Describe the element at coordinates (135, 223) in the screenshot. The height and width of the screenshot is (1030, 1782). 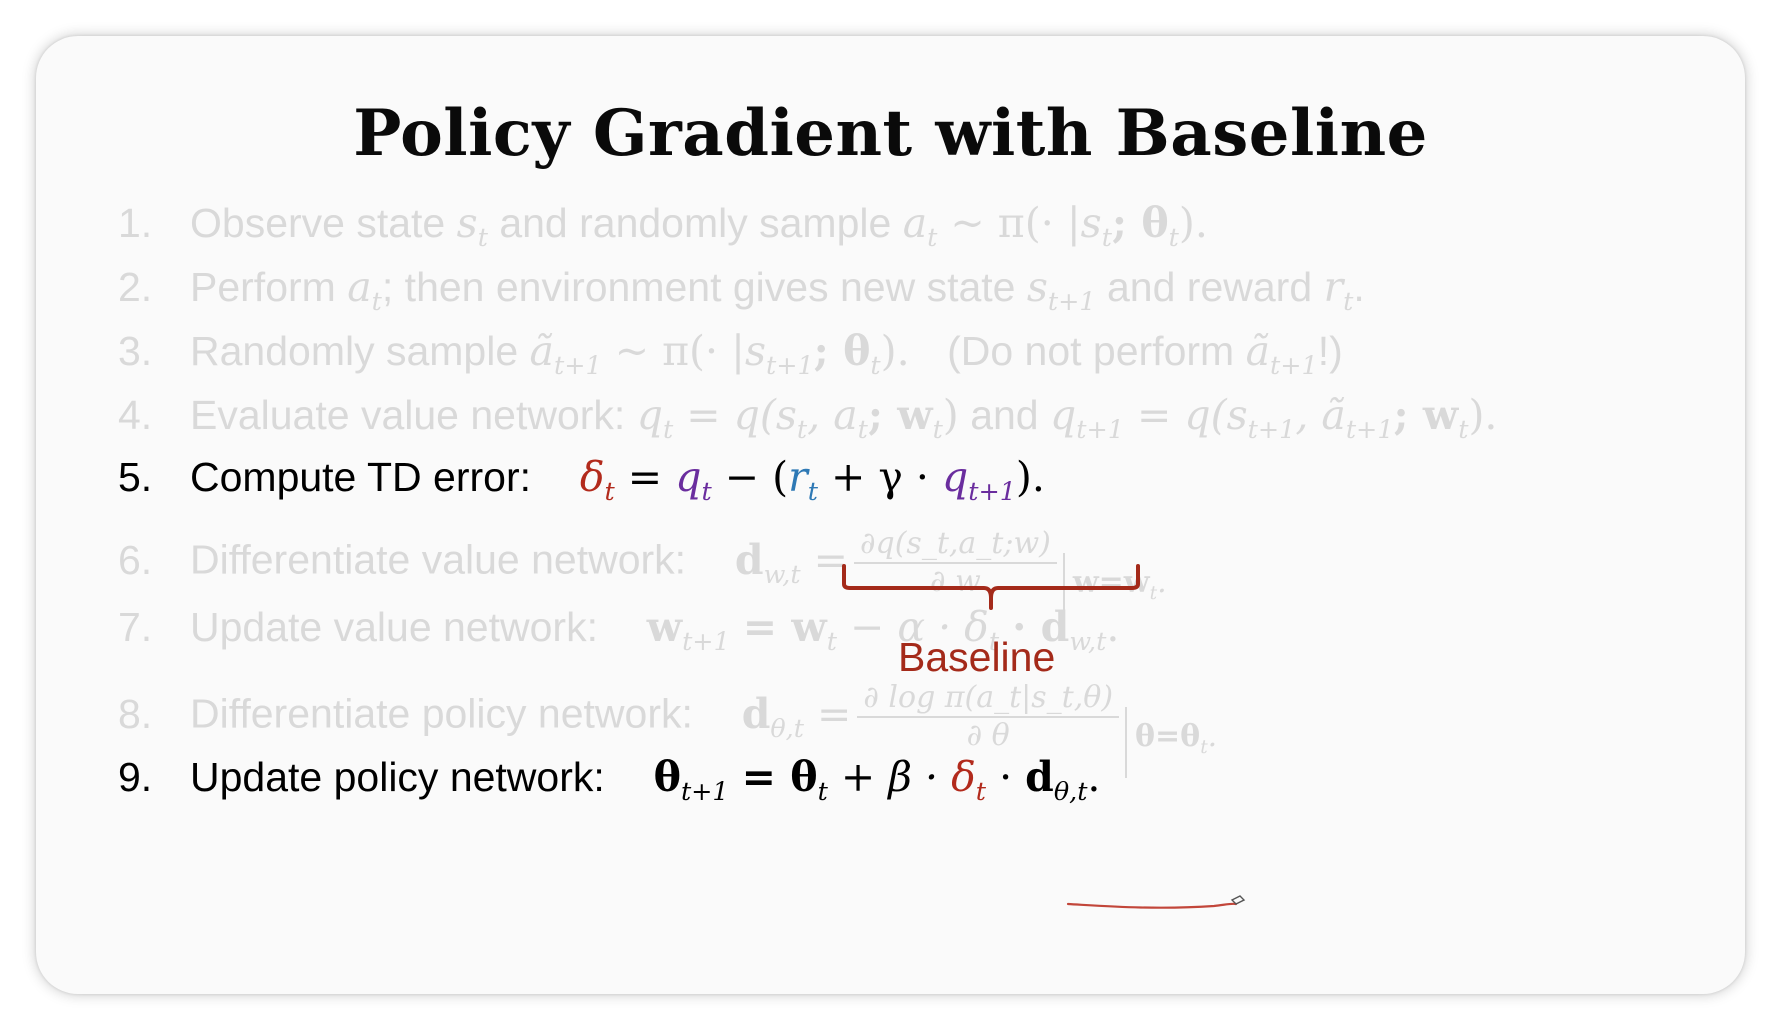
I see `step-number: 1.` at that location.